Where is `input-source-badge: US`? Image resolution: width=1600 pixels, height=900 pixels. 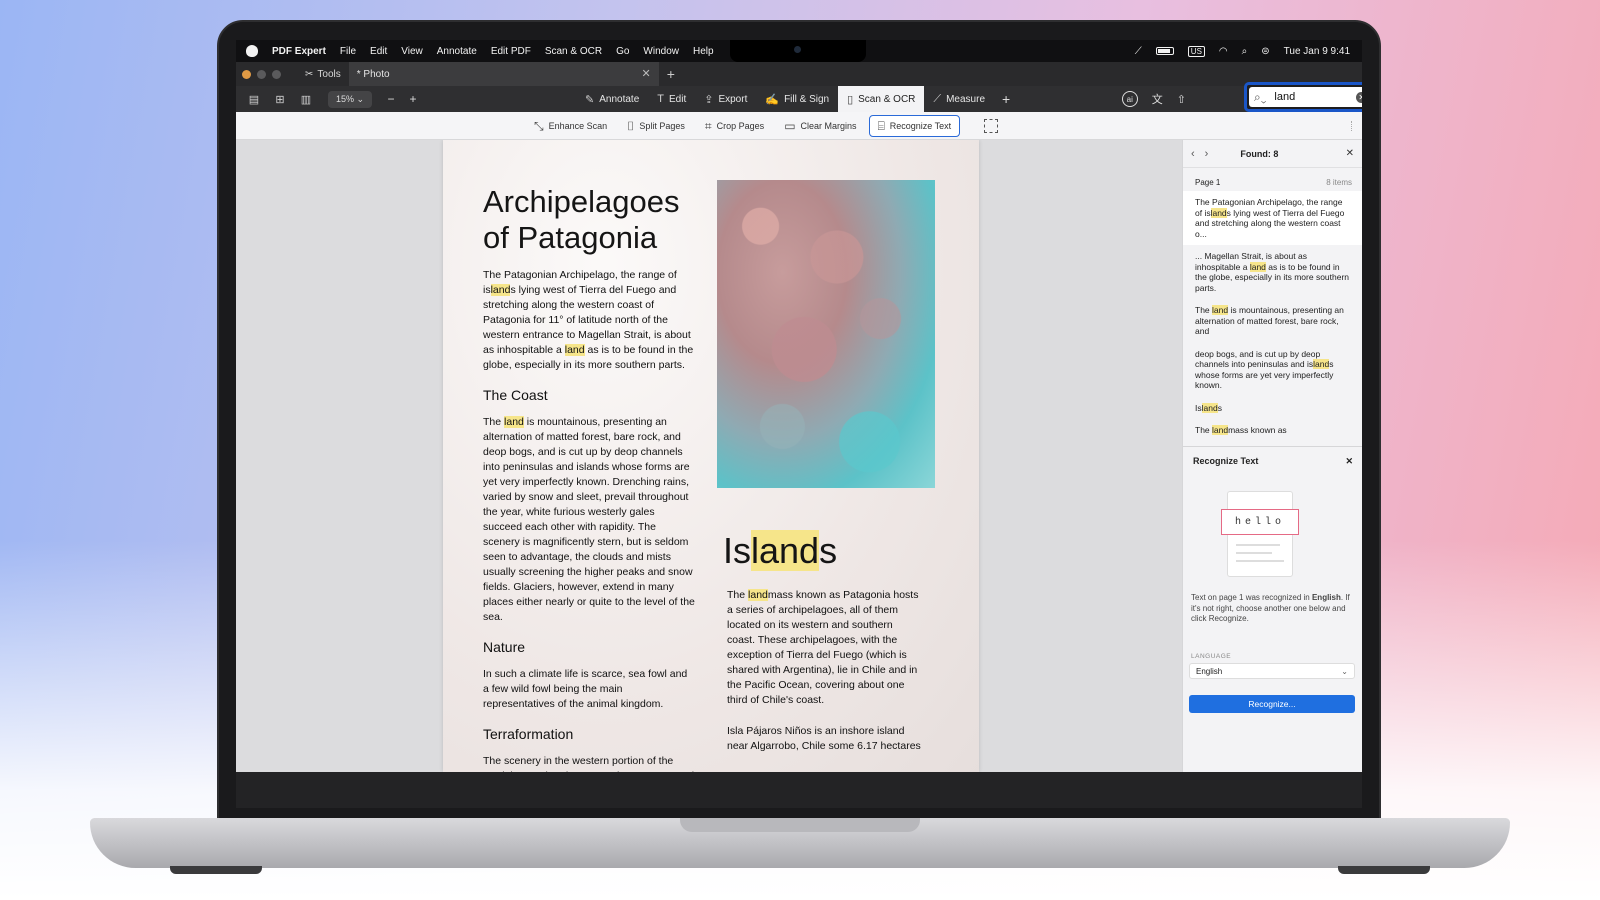 input-source-badge: US is located at coordinates (1196, 51).